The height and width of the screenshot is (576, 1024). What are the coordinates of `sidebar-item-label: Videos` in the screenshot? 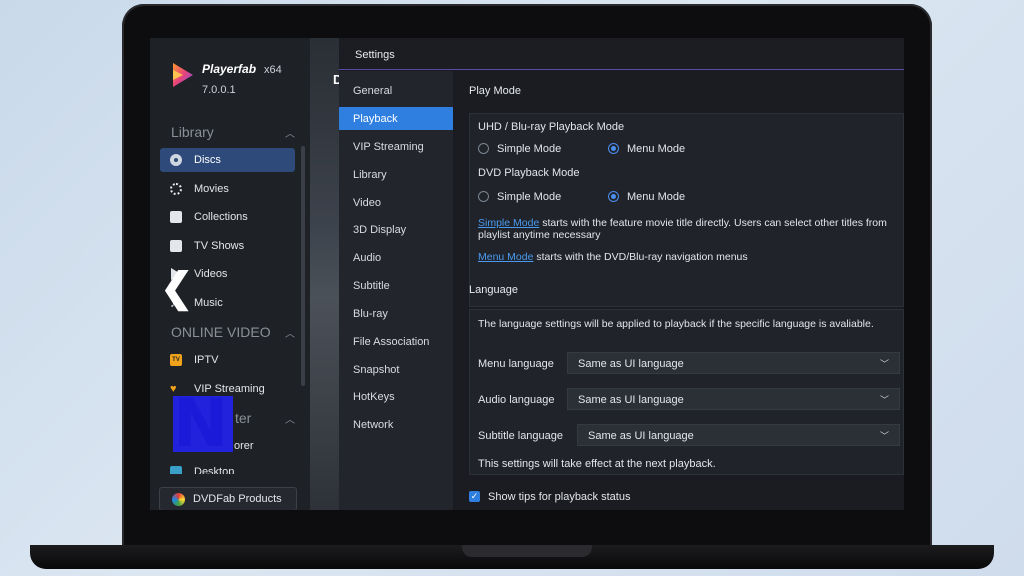 It's located at (211, 274).